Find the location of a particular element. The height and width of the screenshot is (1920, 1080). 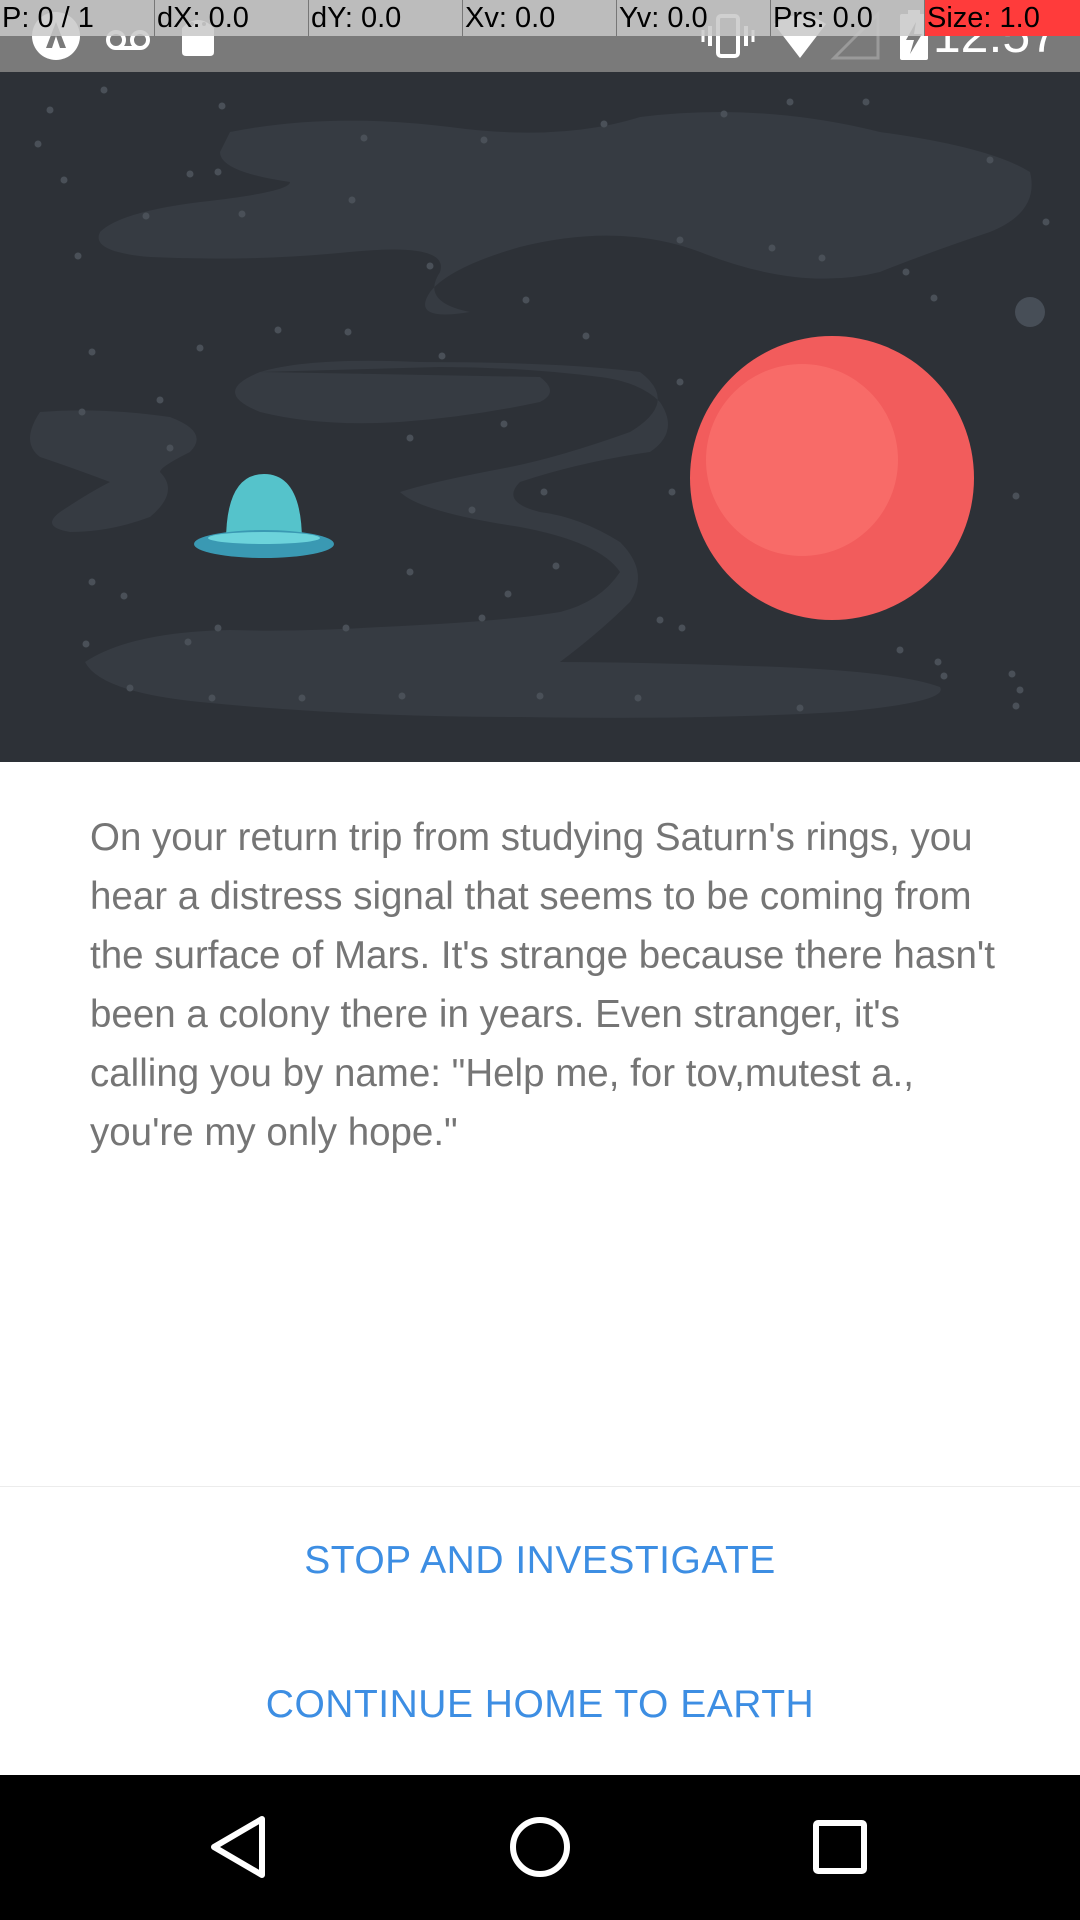

home-icon is located at coordinates (540, 1847).